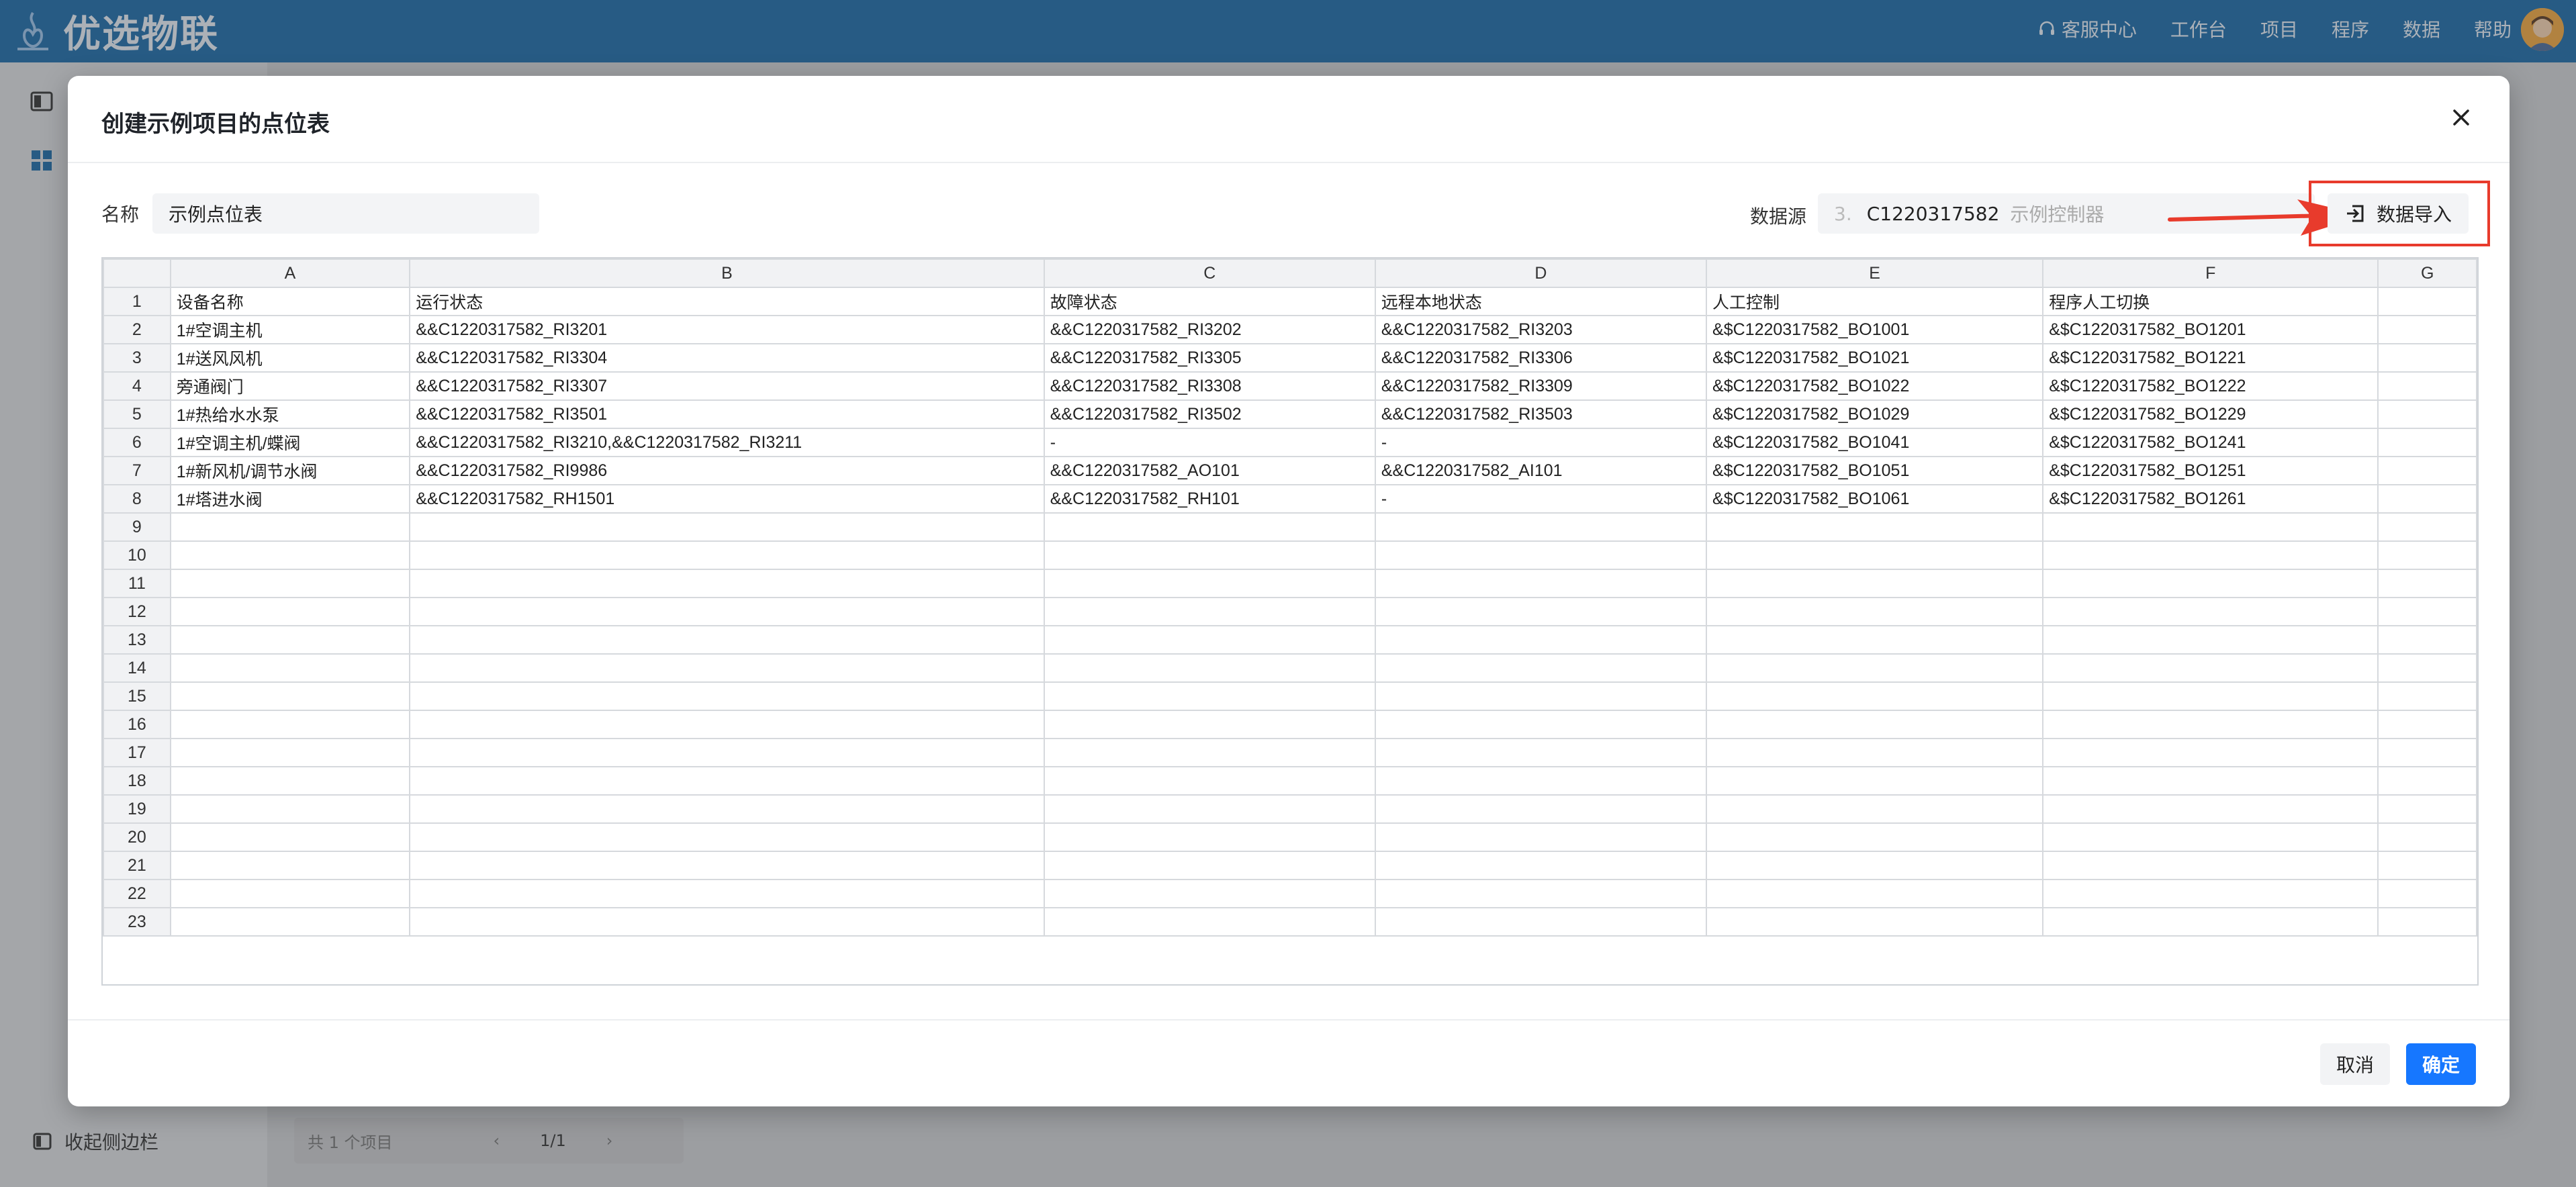 The height and width of the screenshot is (1187, 2576). What do you see at coordinates (2210, 358) in the screenshot?
I see `table-cell: &$C1220317582_BO1221` at bounding box center [2210, 358].